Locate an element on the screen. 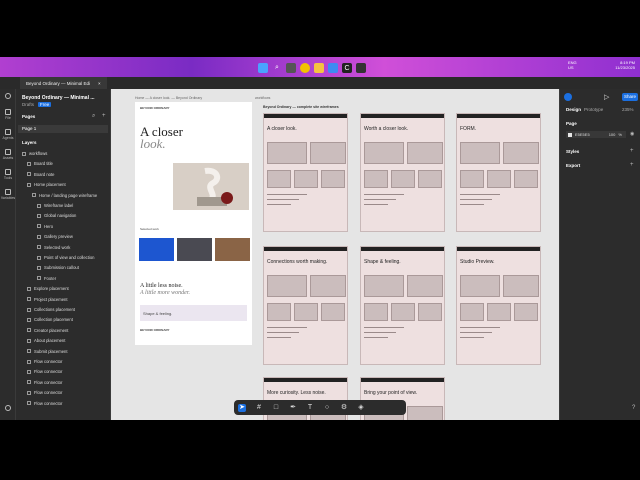 The image size is (640, 480). layer-label: Wireframe label is located at coordinates (59, 205).